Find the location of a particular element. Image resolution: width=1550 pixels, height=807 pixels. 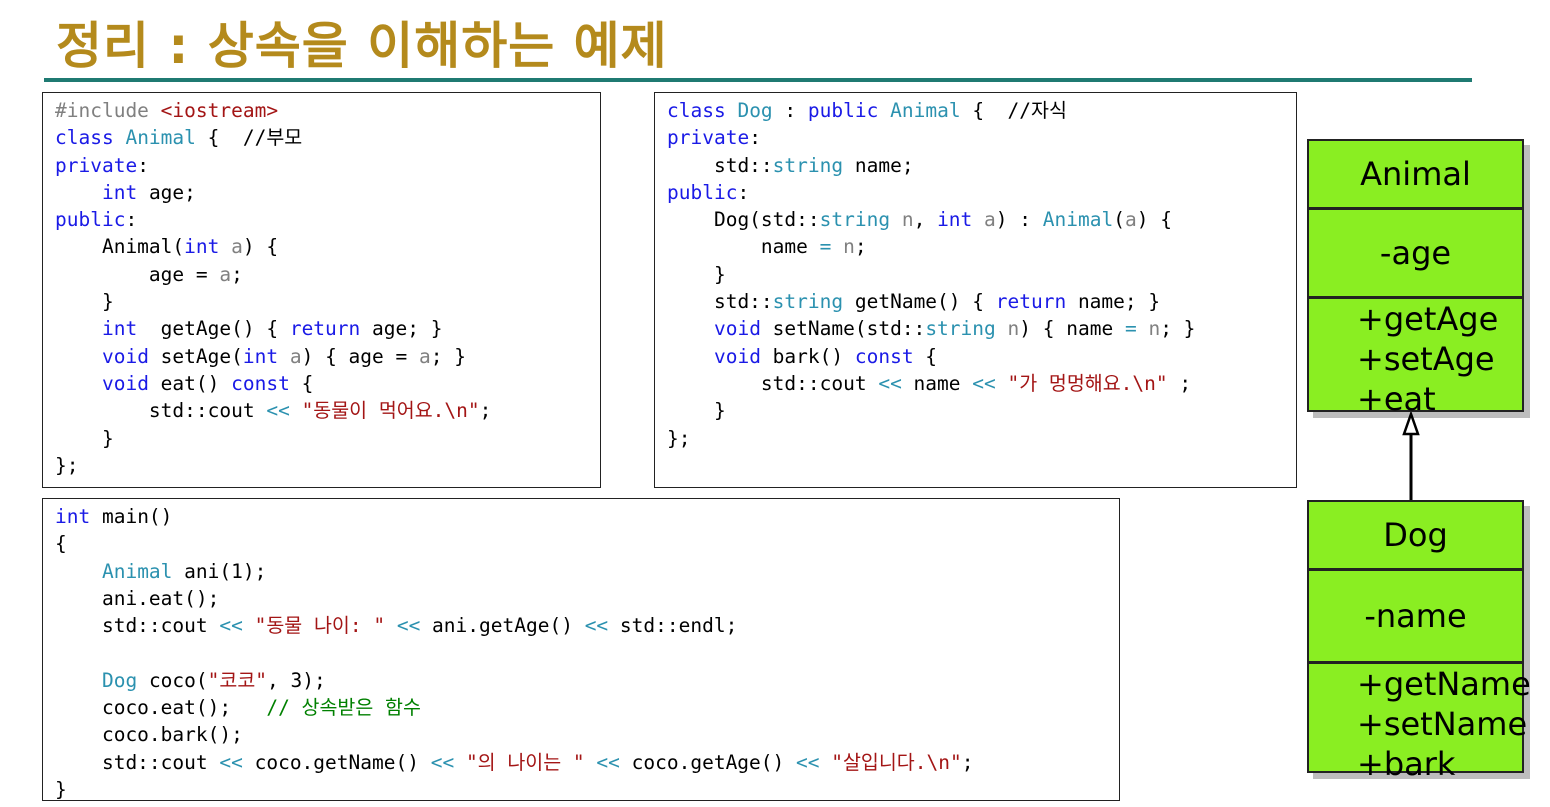

code-token: age; } is located at coordinates (401, 329).